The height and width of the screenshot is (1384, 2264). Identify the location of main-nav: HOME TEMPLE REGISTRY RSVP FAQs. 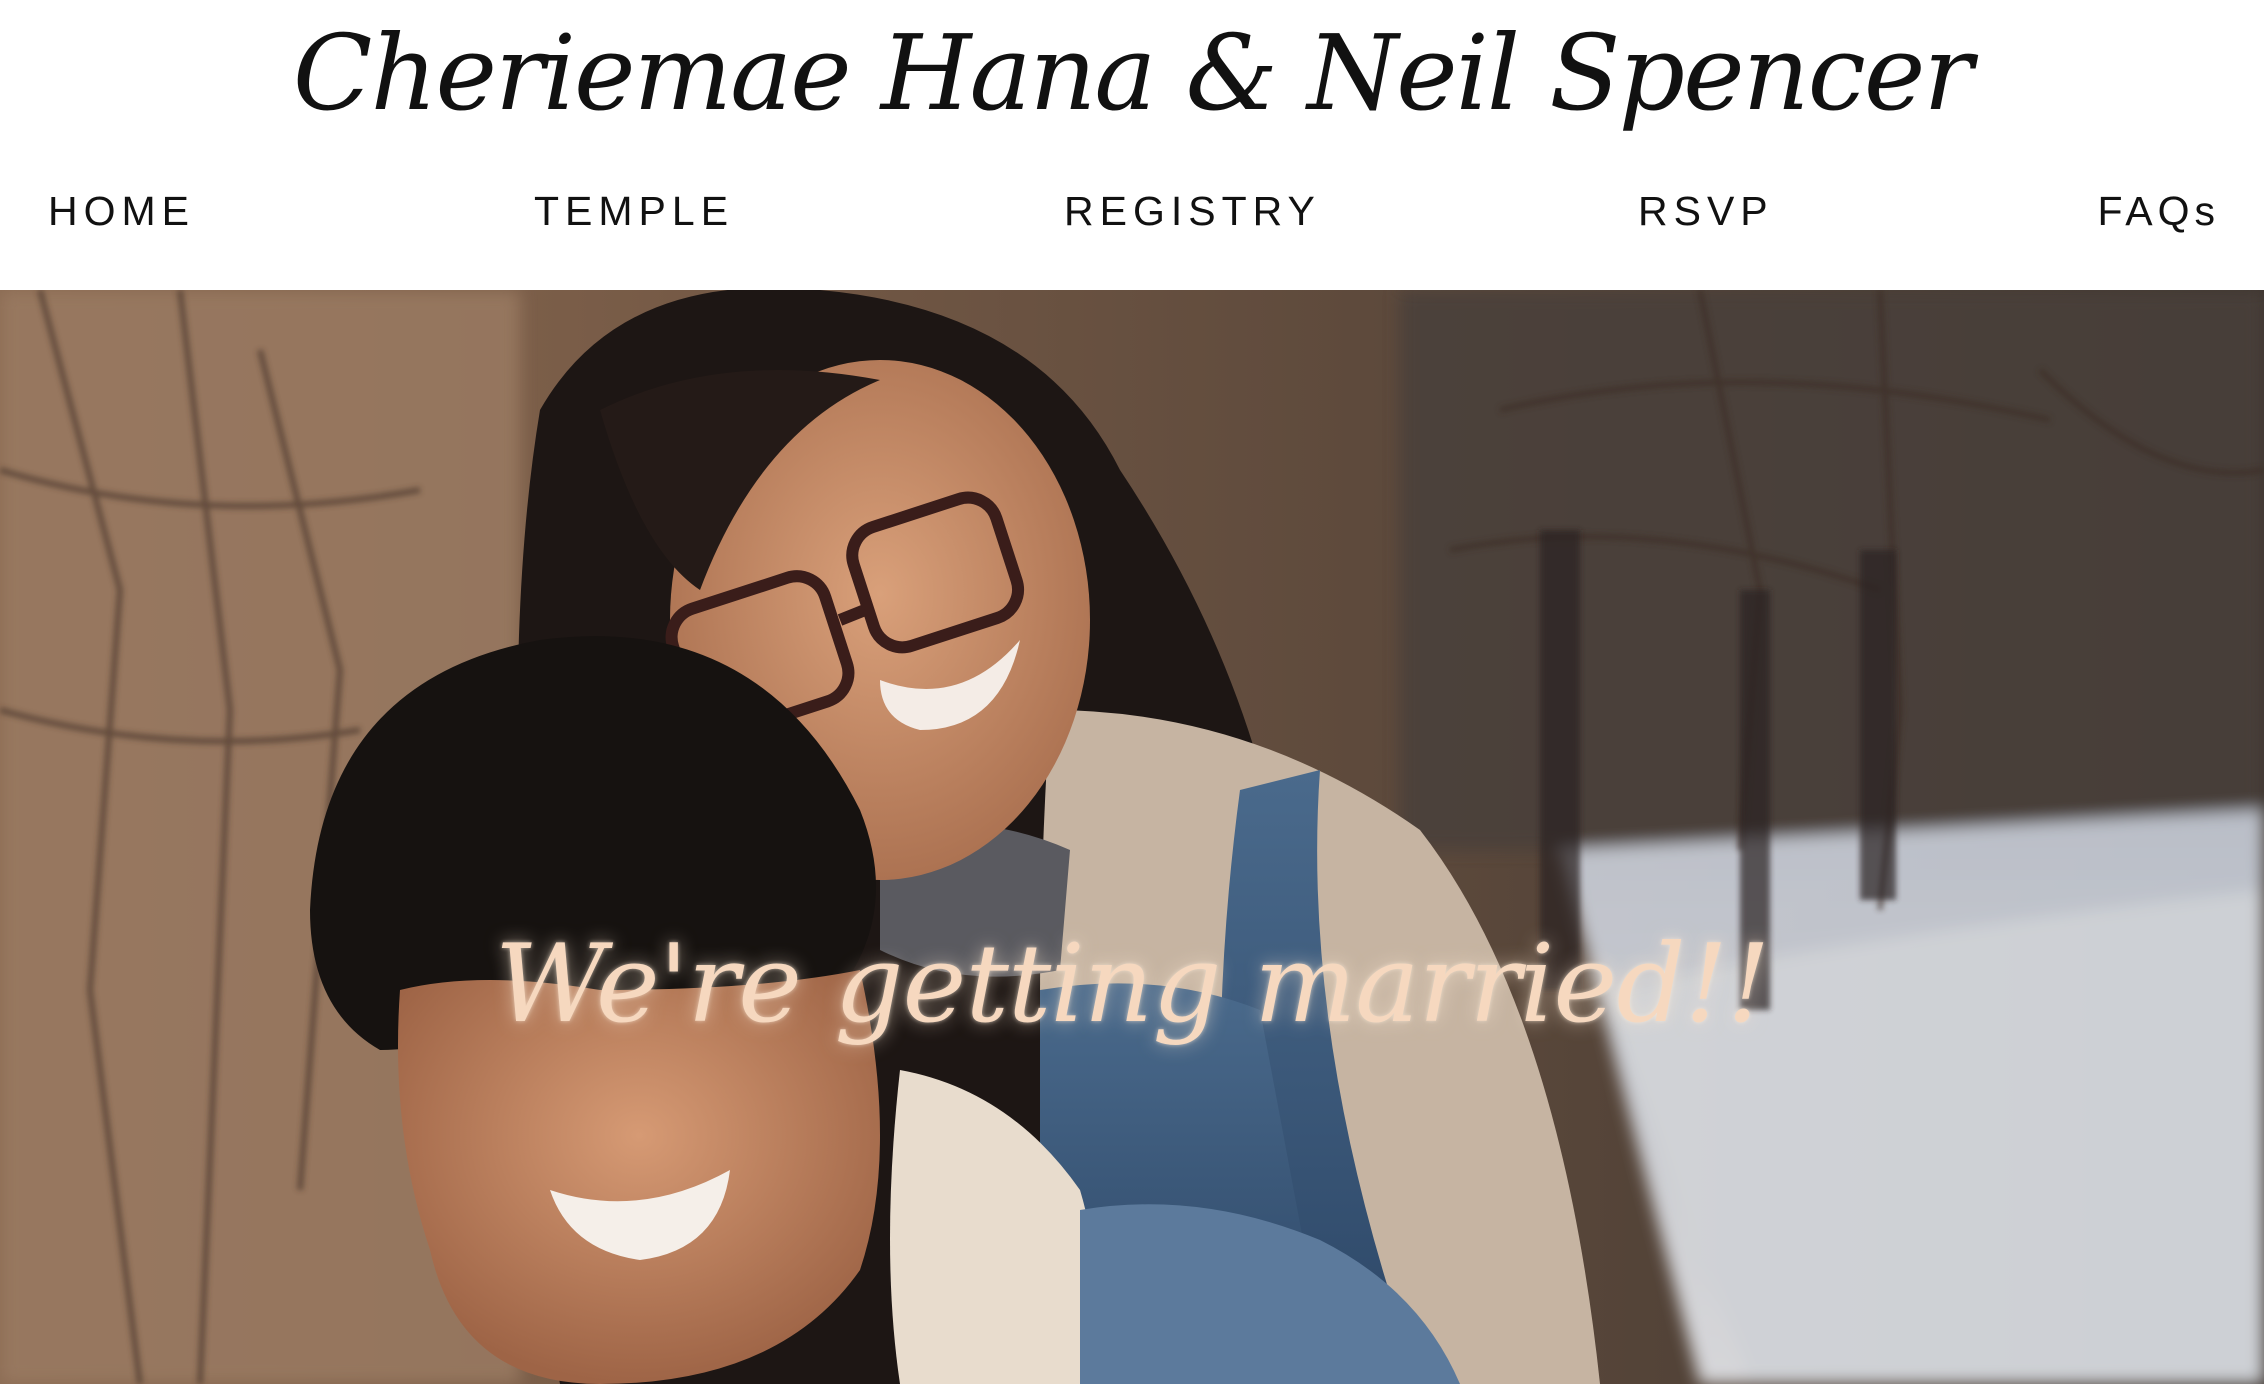
(1132, 211).